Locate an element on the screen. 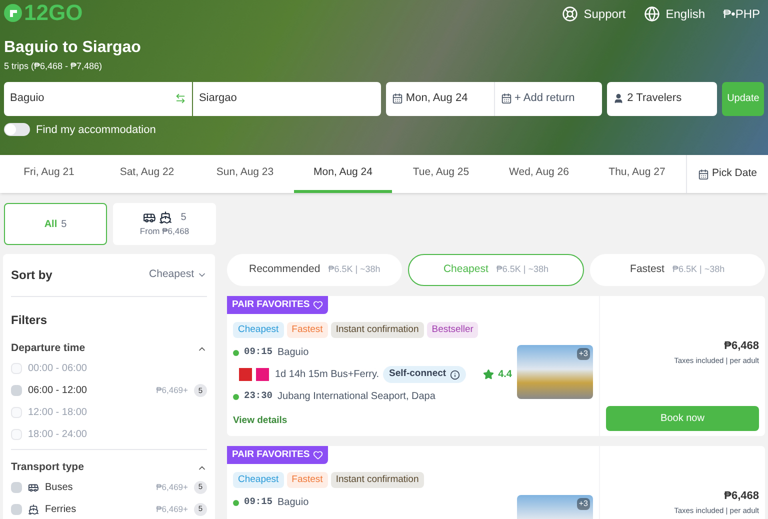 Image resolution: width=768 pixels, height=519 pixels. date-tab: Mon, Aug 24 is located at coordinates (343, 174).